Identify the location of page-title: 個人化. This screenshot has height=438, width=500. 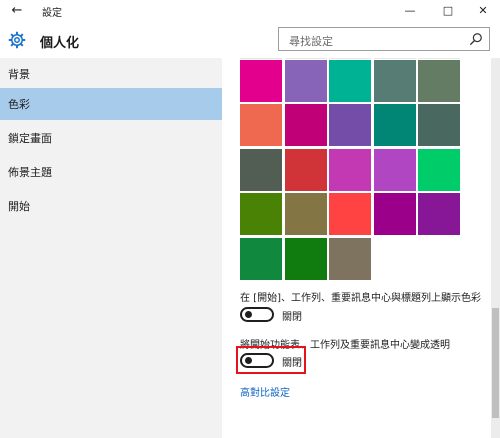
(60, 43).